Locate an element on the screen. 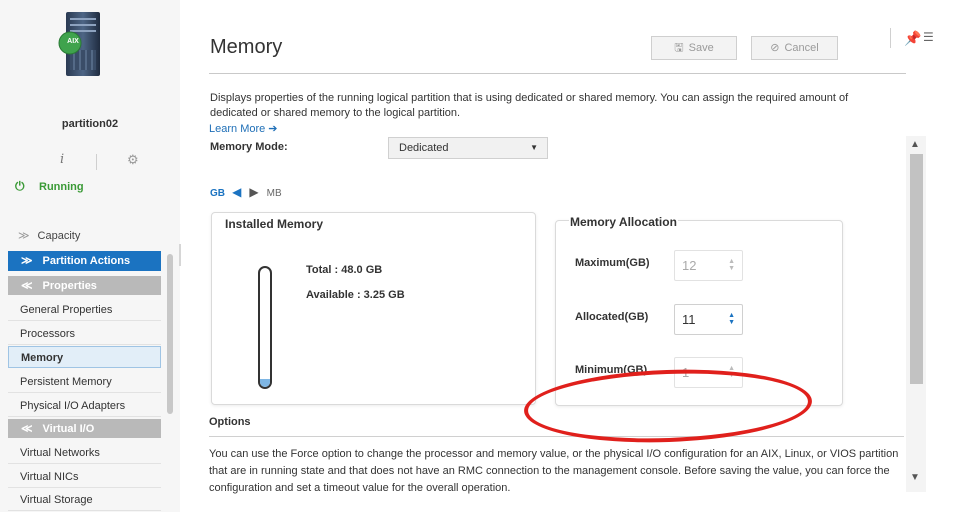 The height and width of the screenshot is (512, 953). allocated-value: 11 is located at coordinates (689, 319).